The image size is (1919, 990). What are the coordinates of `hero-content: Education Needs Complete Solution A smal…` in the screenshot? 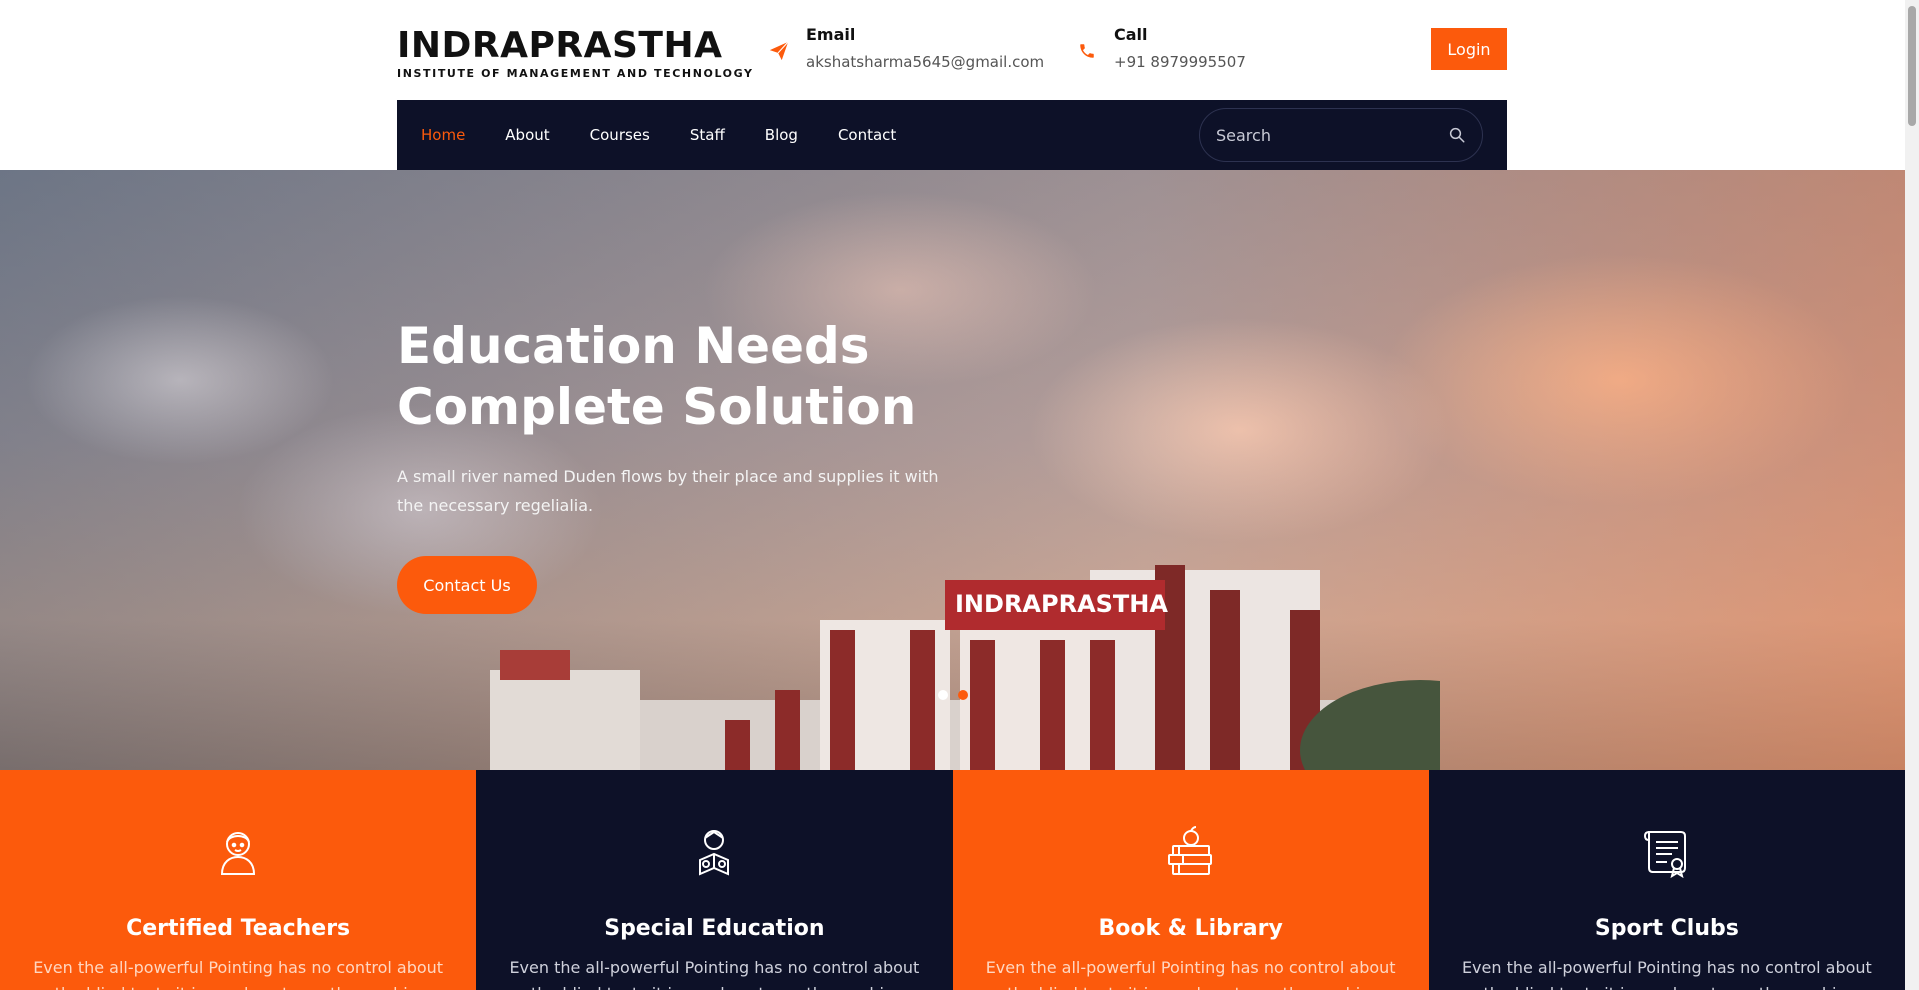 It's located at (677, 465).